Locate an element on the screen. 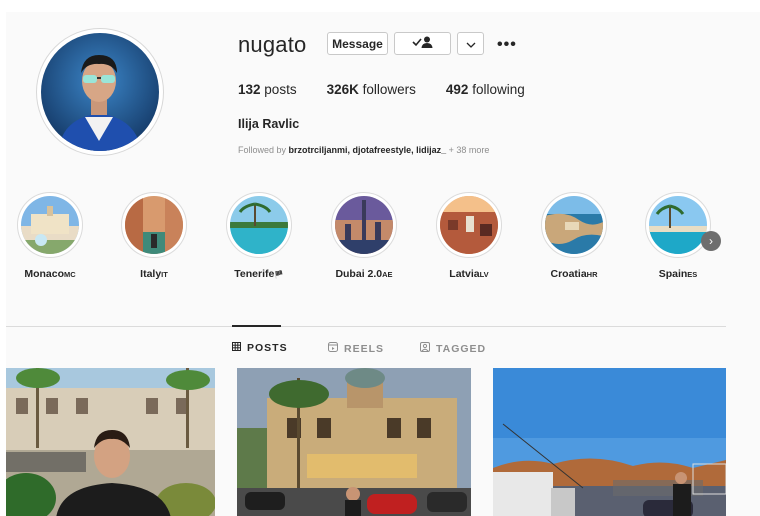 The width and height of the screenshot is (760, 516). highlight-name: Spain is located at coordinates (673, 274).